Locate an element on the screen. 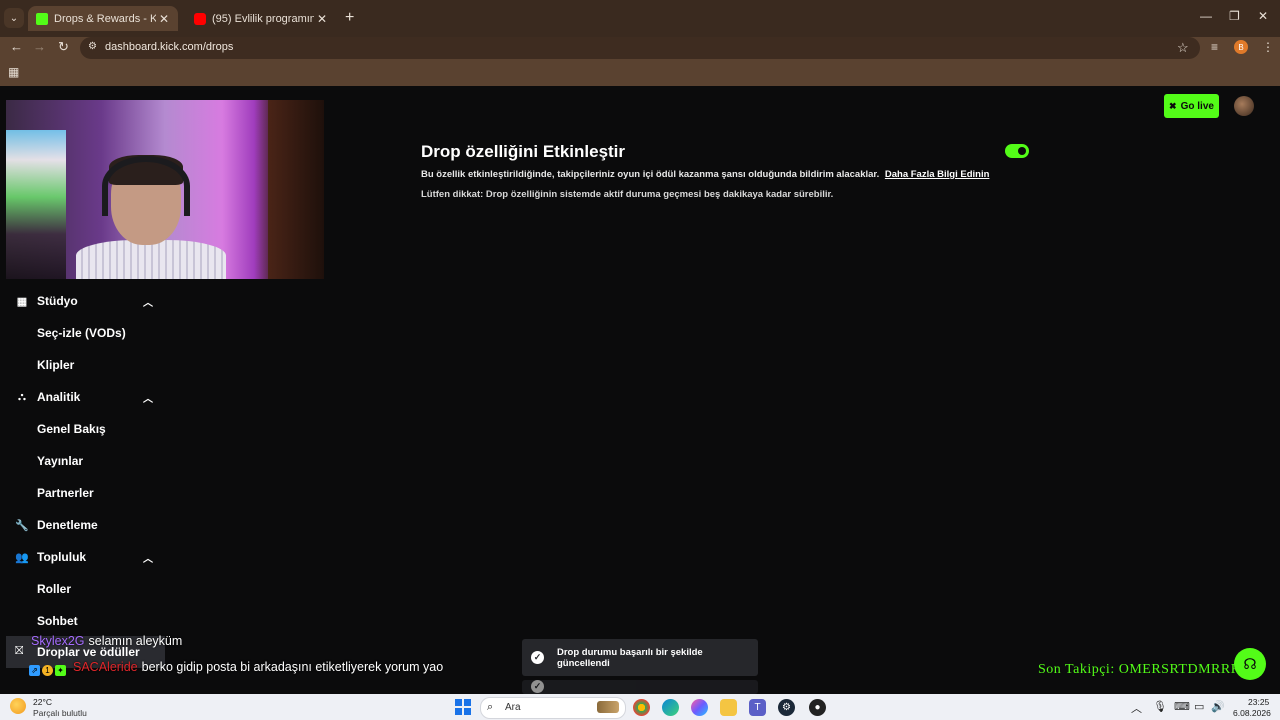 The width and height of the screenshot is (1280, 720). sidebar-item-label: Partnerler is located at coordinates (65, 493).